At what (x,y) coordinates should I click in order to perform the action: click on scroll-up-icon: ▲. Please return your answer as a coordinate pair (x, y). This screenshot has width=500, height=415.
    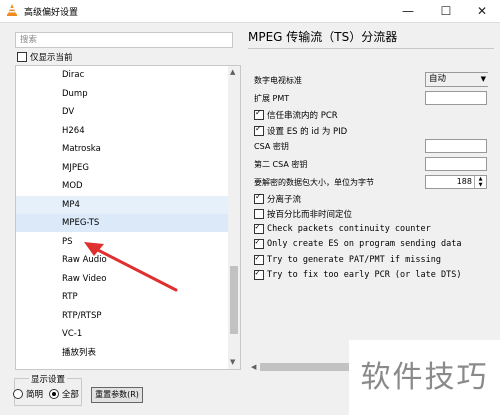
    Looking at the image, I should click on (232, 72).